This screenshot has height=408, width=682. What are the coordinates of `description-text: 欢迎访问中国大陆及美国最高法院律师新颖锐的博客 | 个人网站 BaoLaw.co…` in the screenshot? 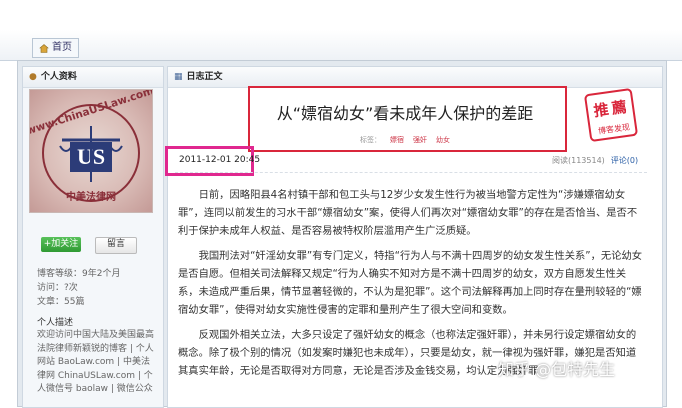 It's located at (96, 362).